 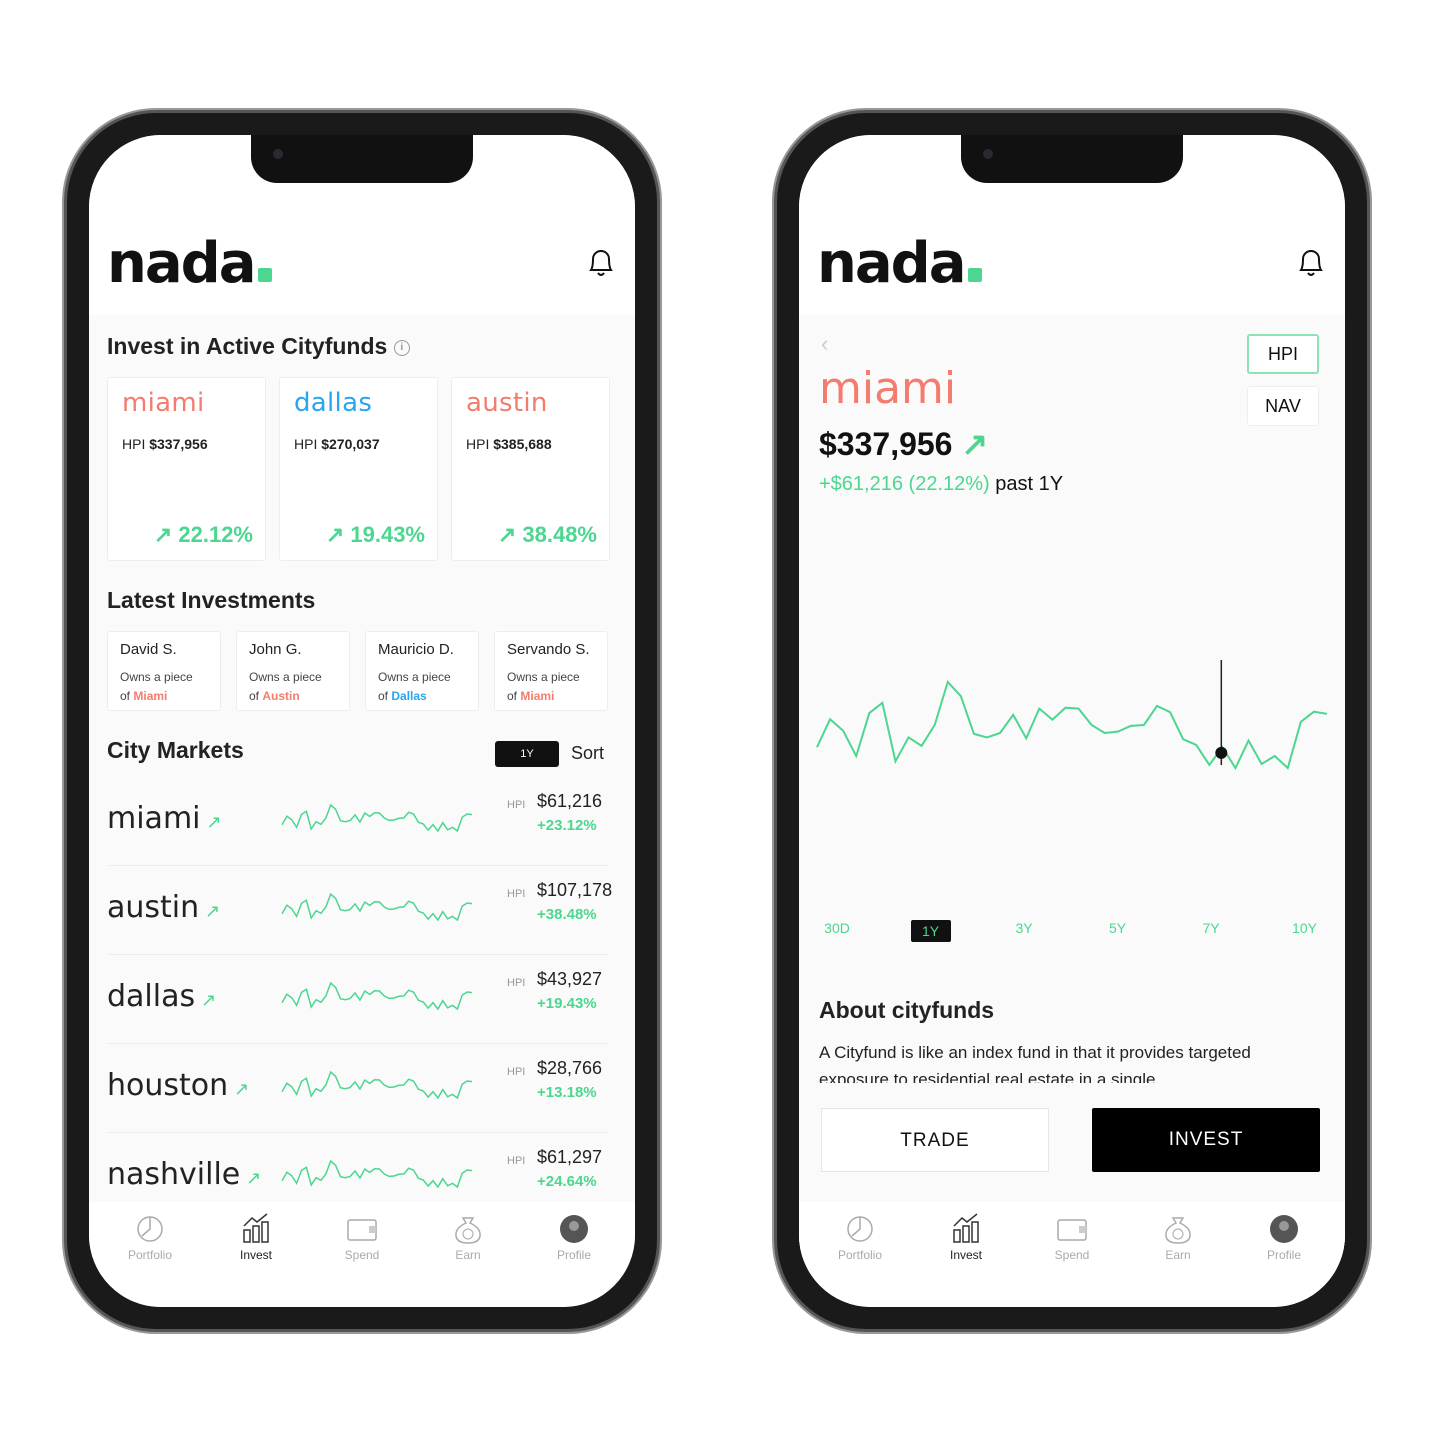 What do you see at coordinates (888, 388) in the screenshot?
I see `city-title: miami` at bounding box center [888, 388].